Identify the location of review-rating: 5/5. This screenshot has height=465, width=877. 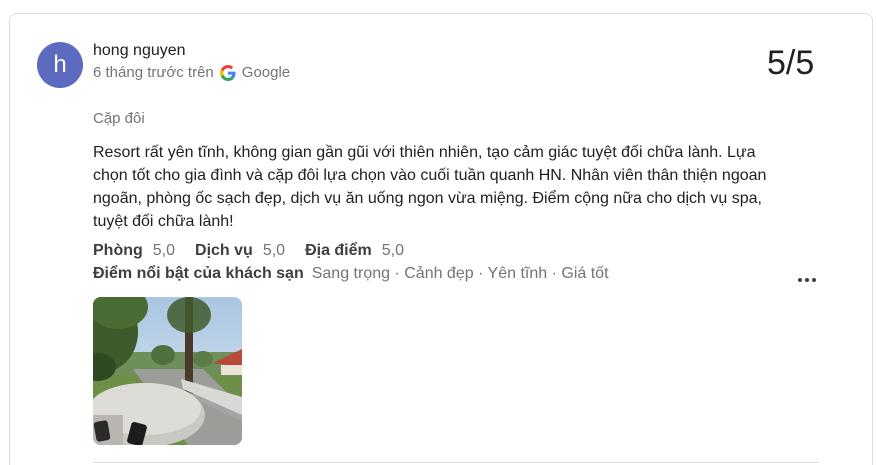
(791, 63).